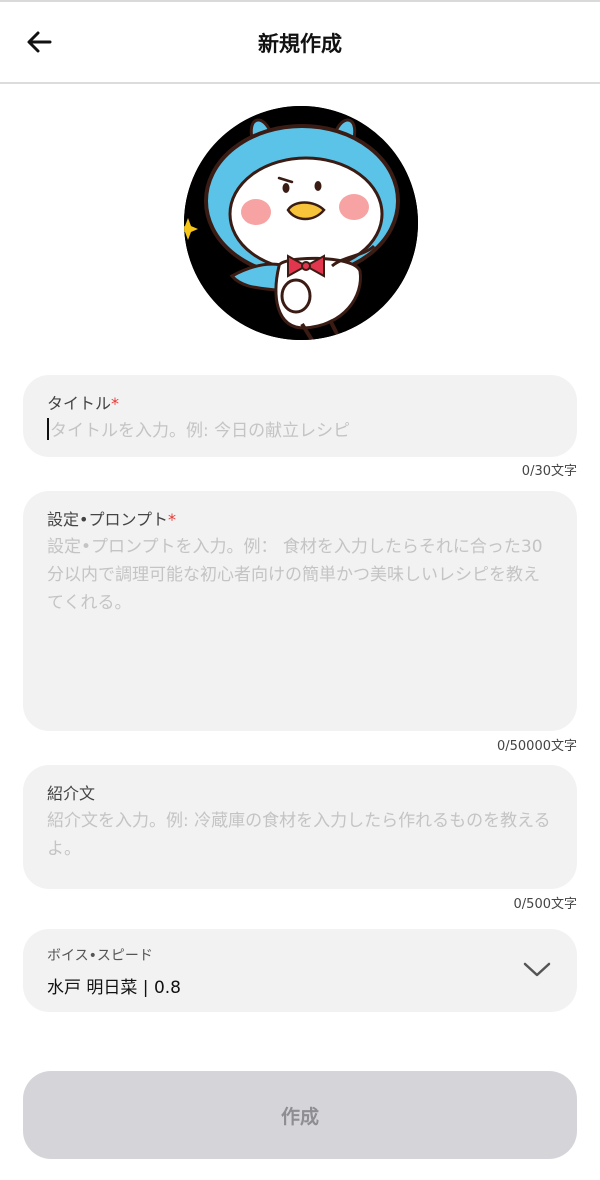  What do you see at coordinates (300, 970) in the screenshot?
I see `voice-speed-select: ボイス•スピード 水戸 明日菜 | 0.8` at bounding box center [300, 970].